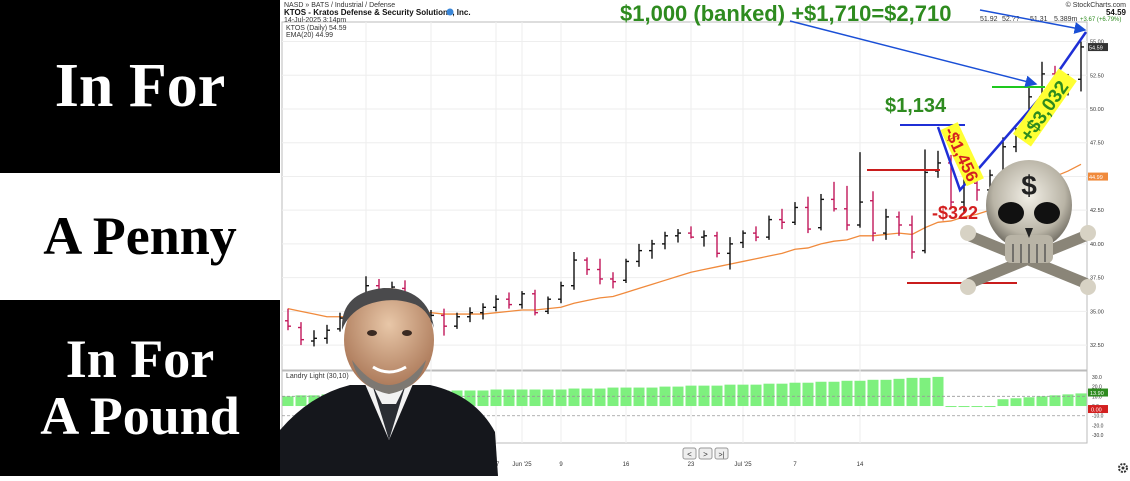 This screenshot has width=1130, height=481. Describe the element at coordinates (626, 465) in the screenshot. I see `x-tick-label: 16` at that location.